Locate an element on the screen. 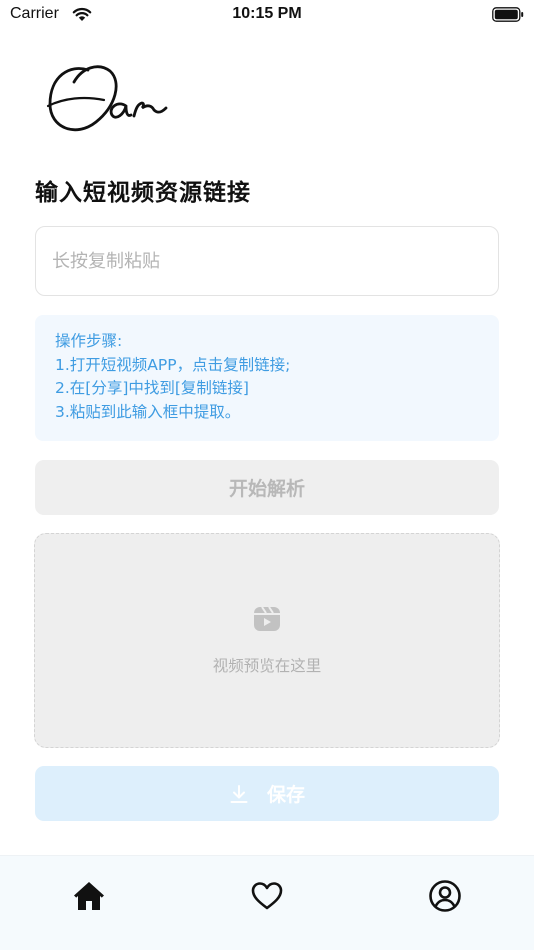 Image resolution: width=534 pixels, height=950 pixels. status-bar: Carrier 10:15 PM is located at coordinates (267, 15).